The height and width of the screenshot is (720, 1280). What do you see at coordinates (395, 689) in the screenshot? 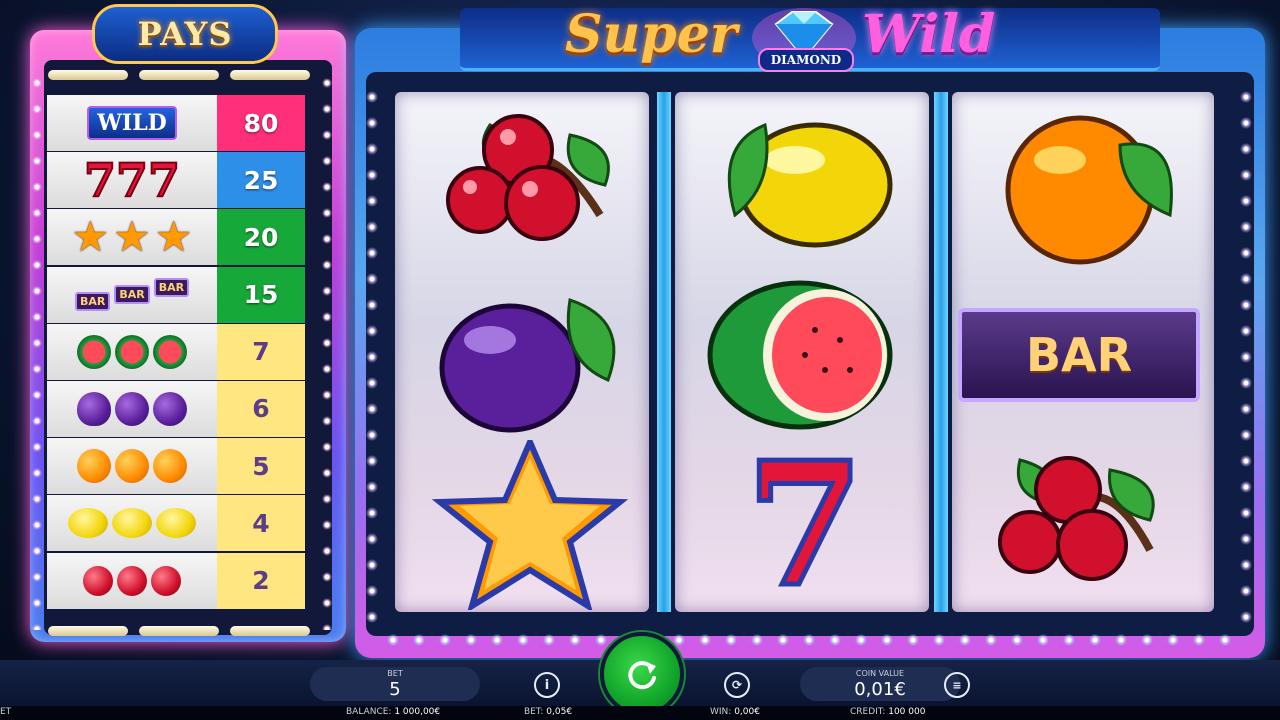
I see `bet-value: 5` at bounding box center [395, 689].